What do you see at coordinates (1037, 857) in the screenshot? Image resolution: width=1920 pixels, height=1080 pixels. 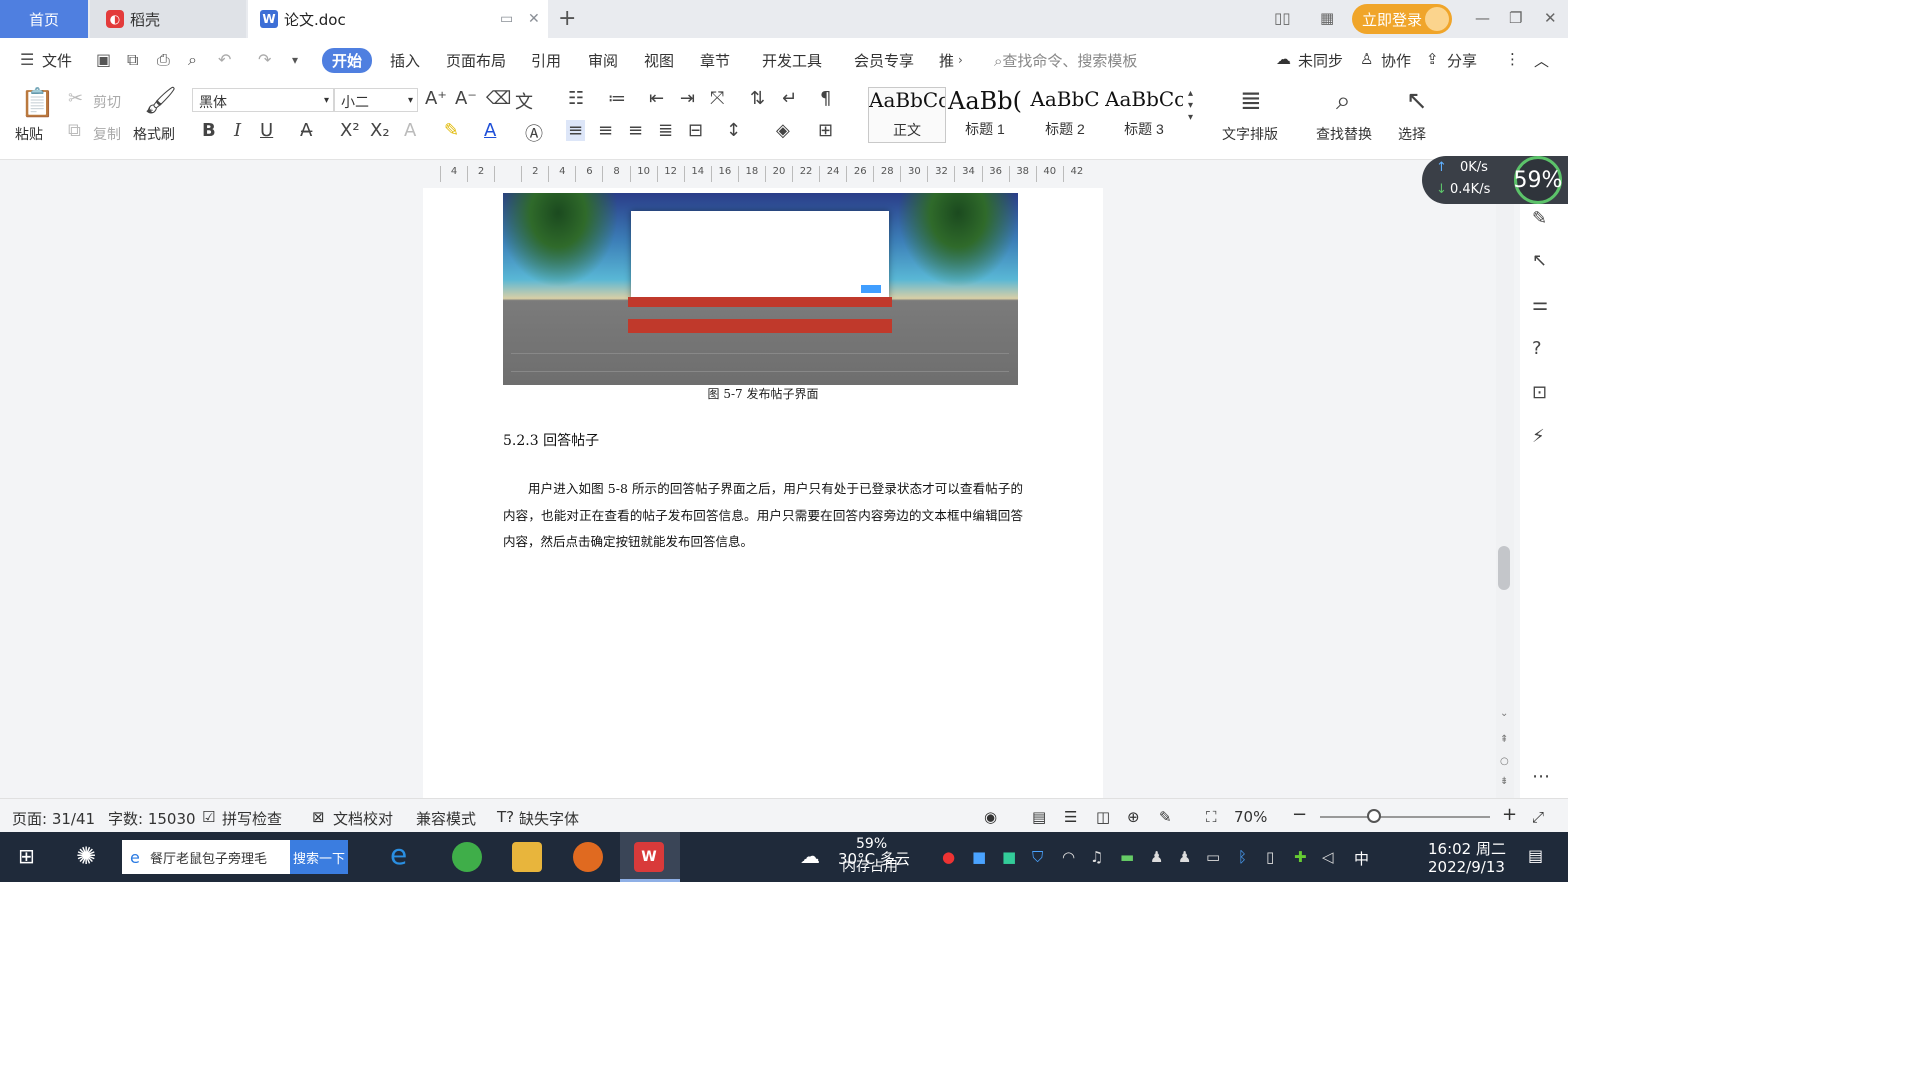 I see `shield-icon: ⛉` at bounding box center [1037, 857].